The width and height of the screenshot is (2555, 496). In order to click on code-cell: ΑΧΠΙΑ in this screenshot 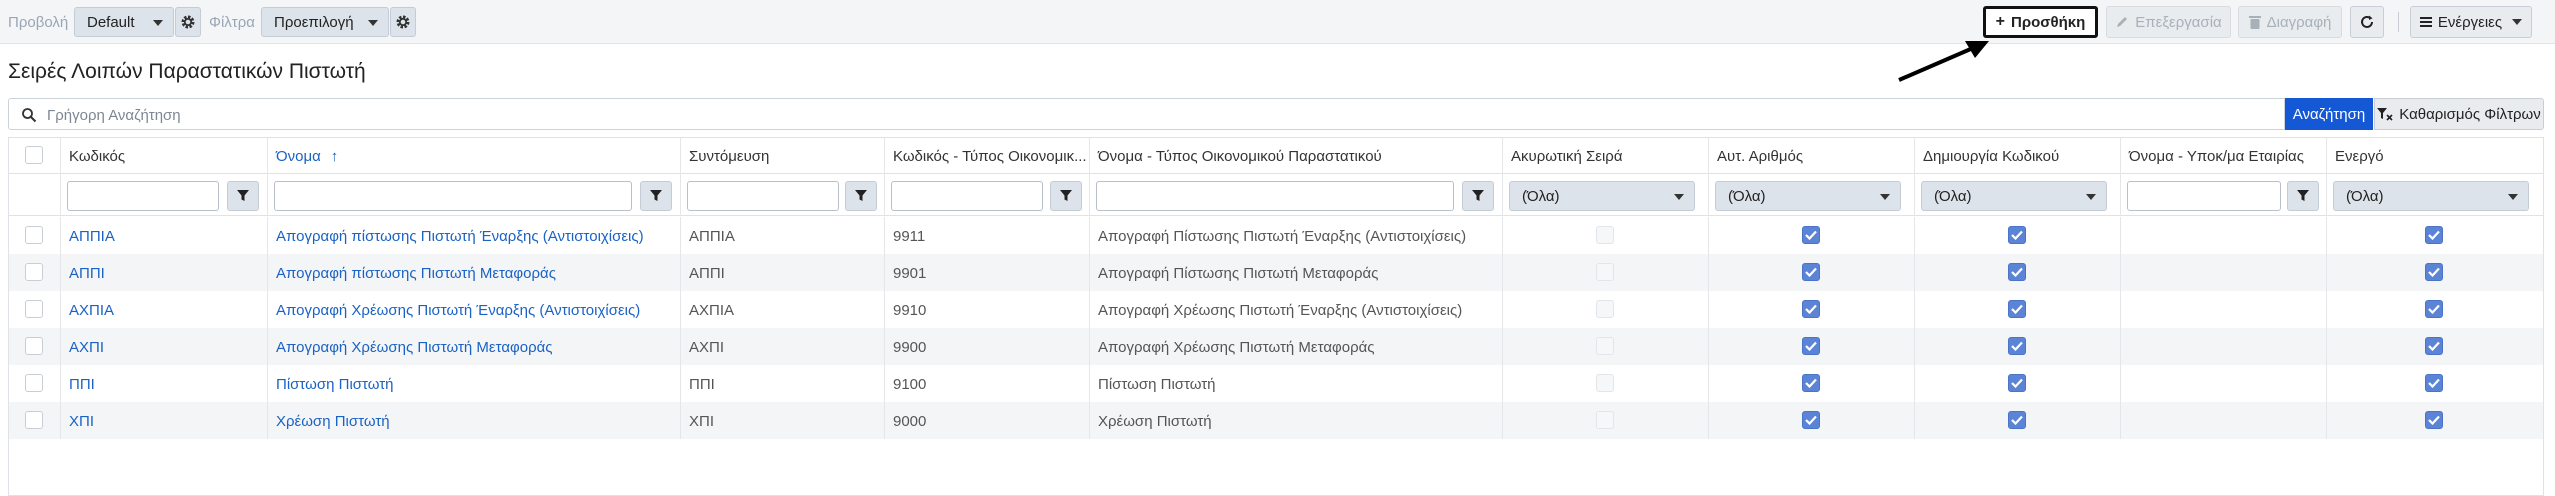, I will do `click(164, 309)`.